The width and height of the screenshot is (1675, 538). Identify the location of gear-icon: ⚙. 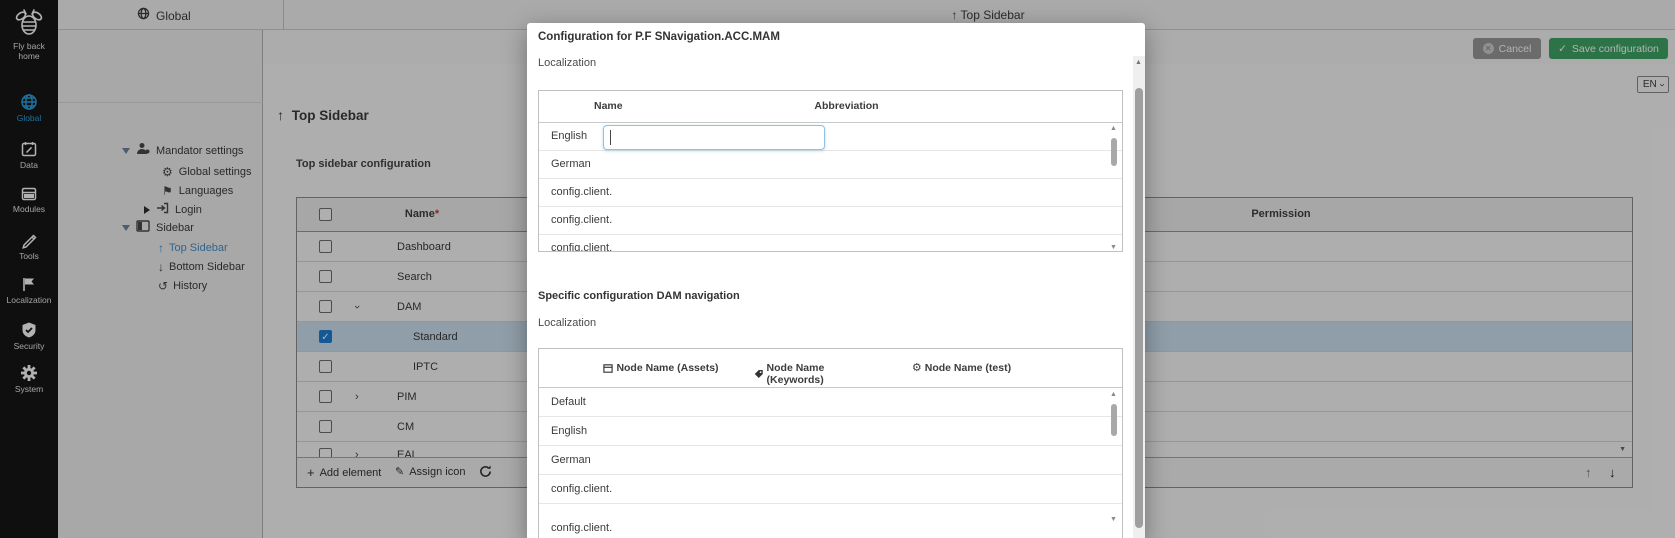
(916, 367).